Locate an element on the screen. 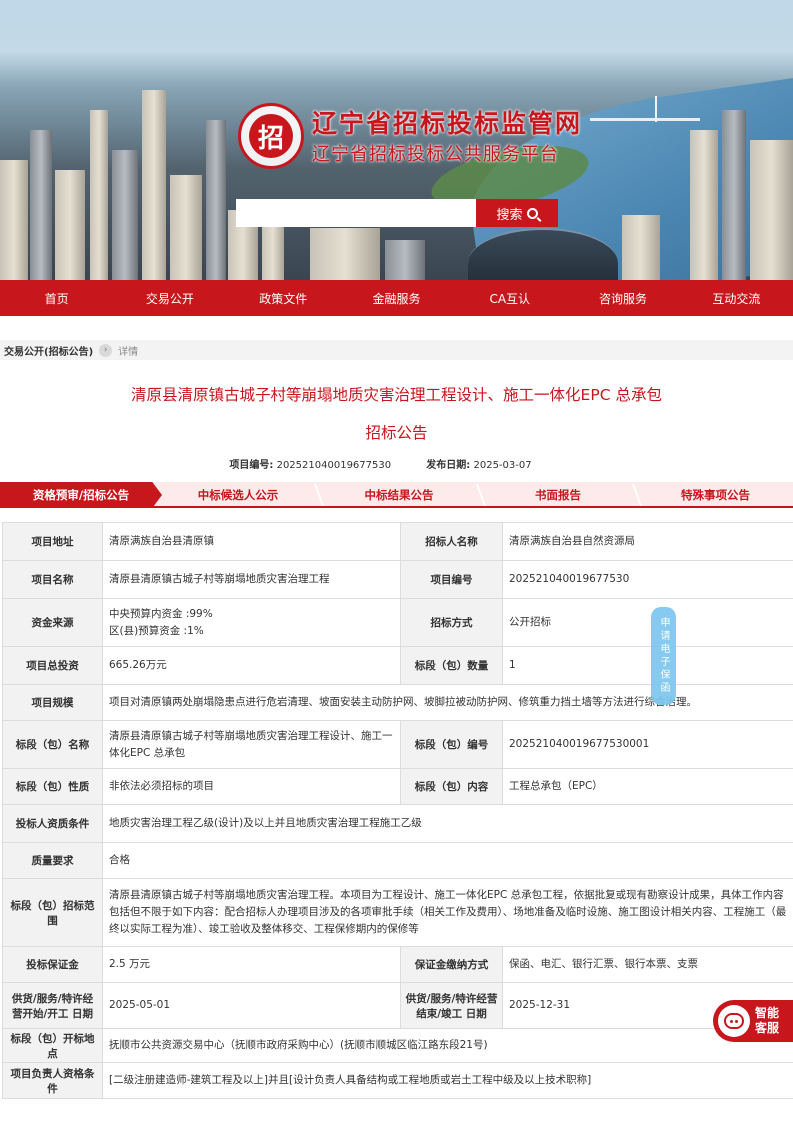 Image resolution: width=793 pixels, height=1122 pixels. breadcrumb: 交易公开(招标公告) › 详情 is located at coordinates (396, 350).